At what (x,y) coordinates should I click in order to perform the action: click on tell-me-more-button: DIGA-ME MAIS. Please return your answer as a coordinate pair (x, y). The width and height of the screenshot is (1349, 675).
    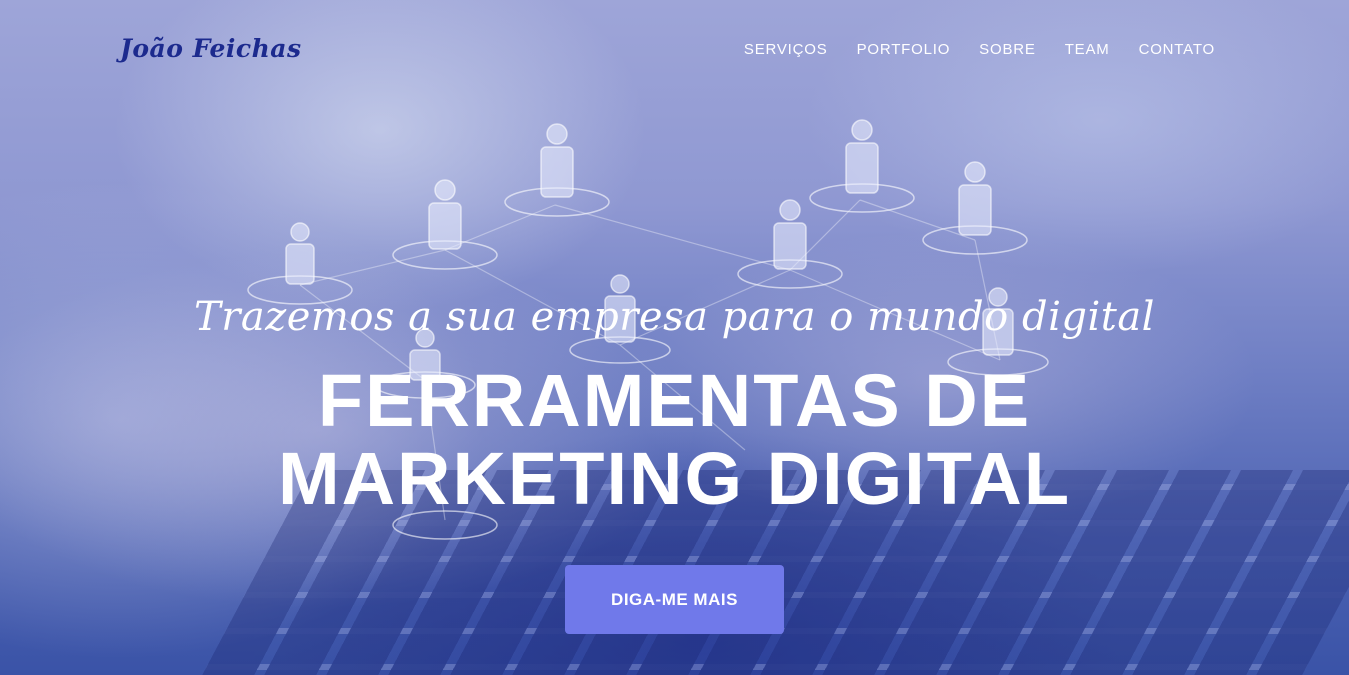
    Looking at the image, I should click on (674, 599).